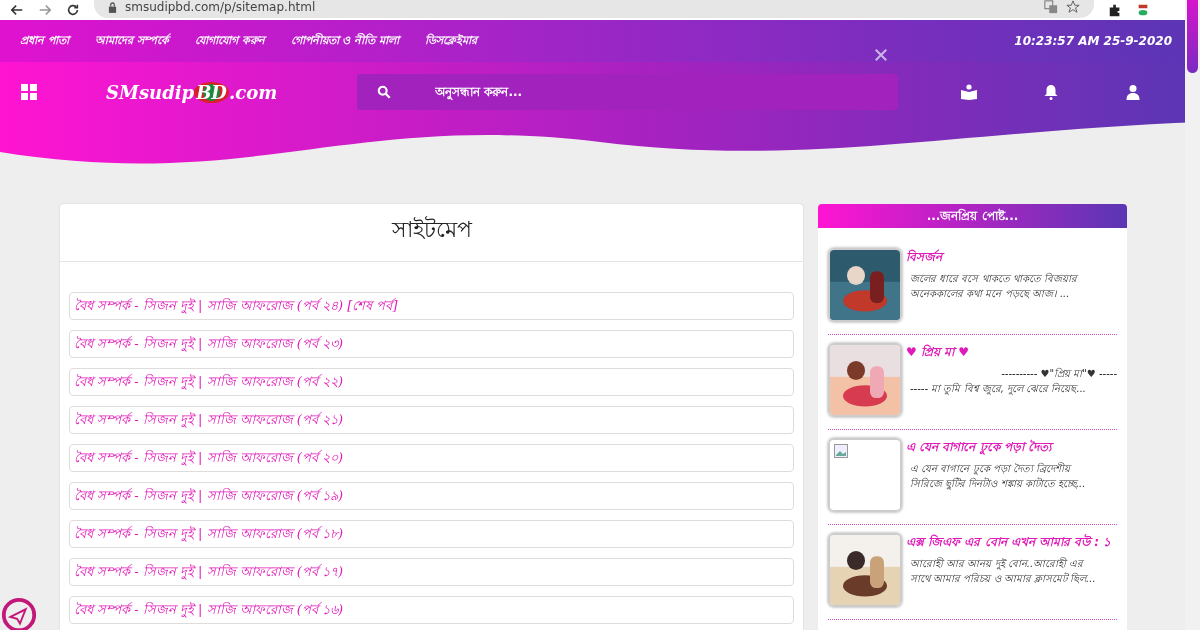  What do you see at coordinates (431, 382) in the screenshot?
I see `post-link: বৈধ সম্পর্ক - সিজন দুই | সাজি আফরোজ (পর্ব ২২)` at bounding box center [431, 382].